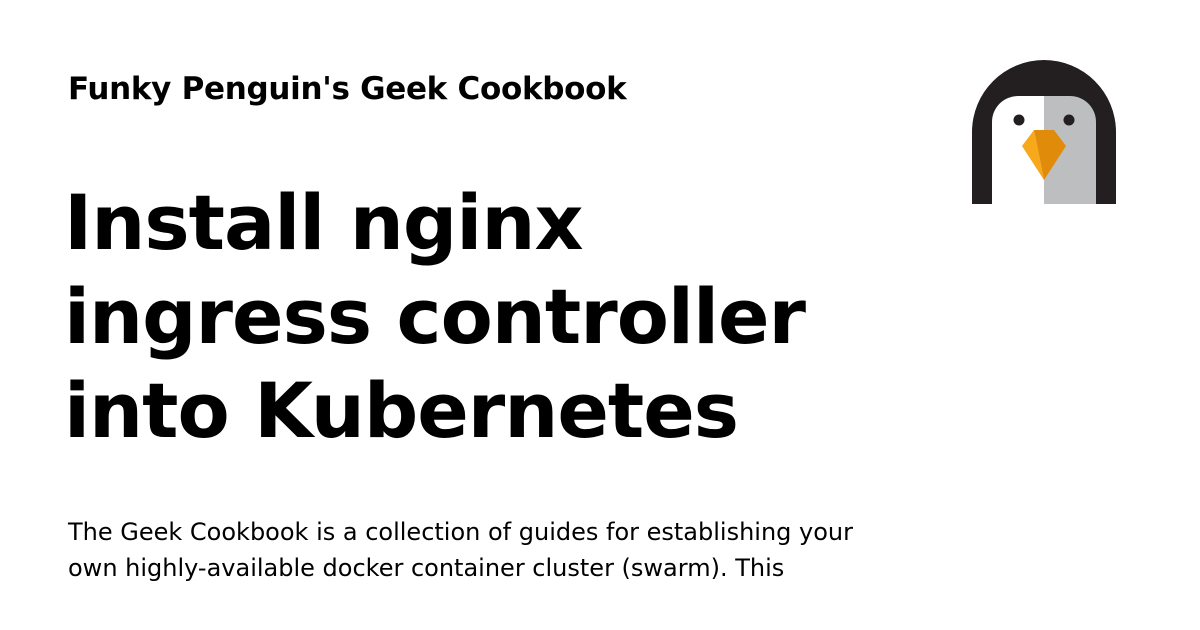 This screenshot has height=630, width=1200. I want to click on page-title-line: into Kubernetes, so click(401, 410).